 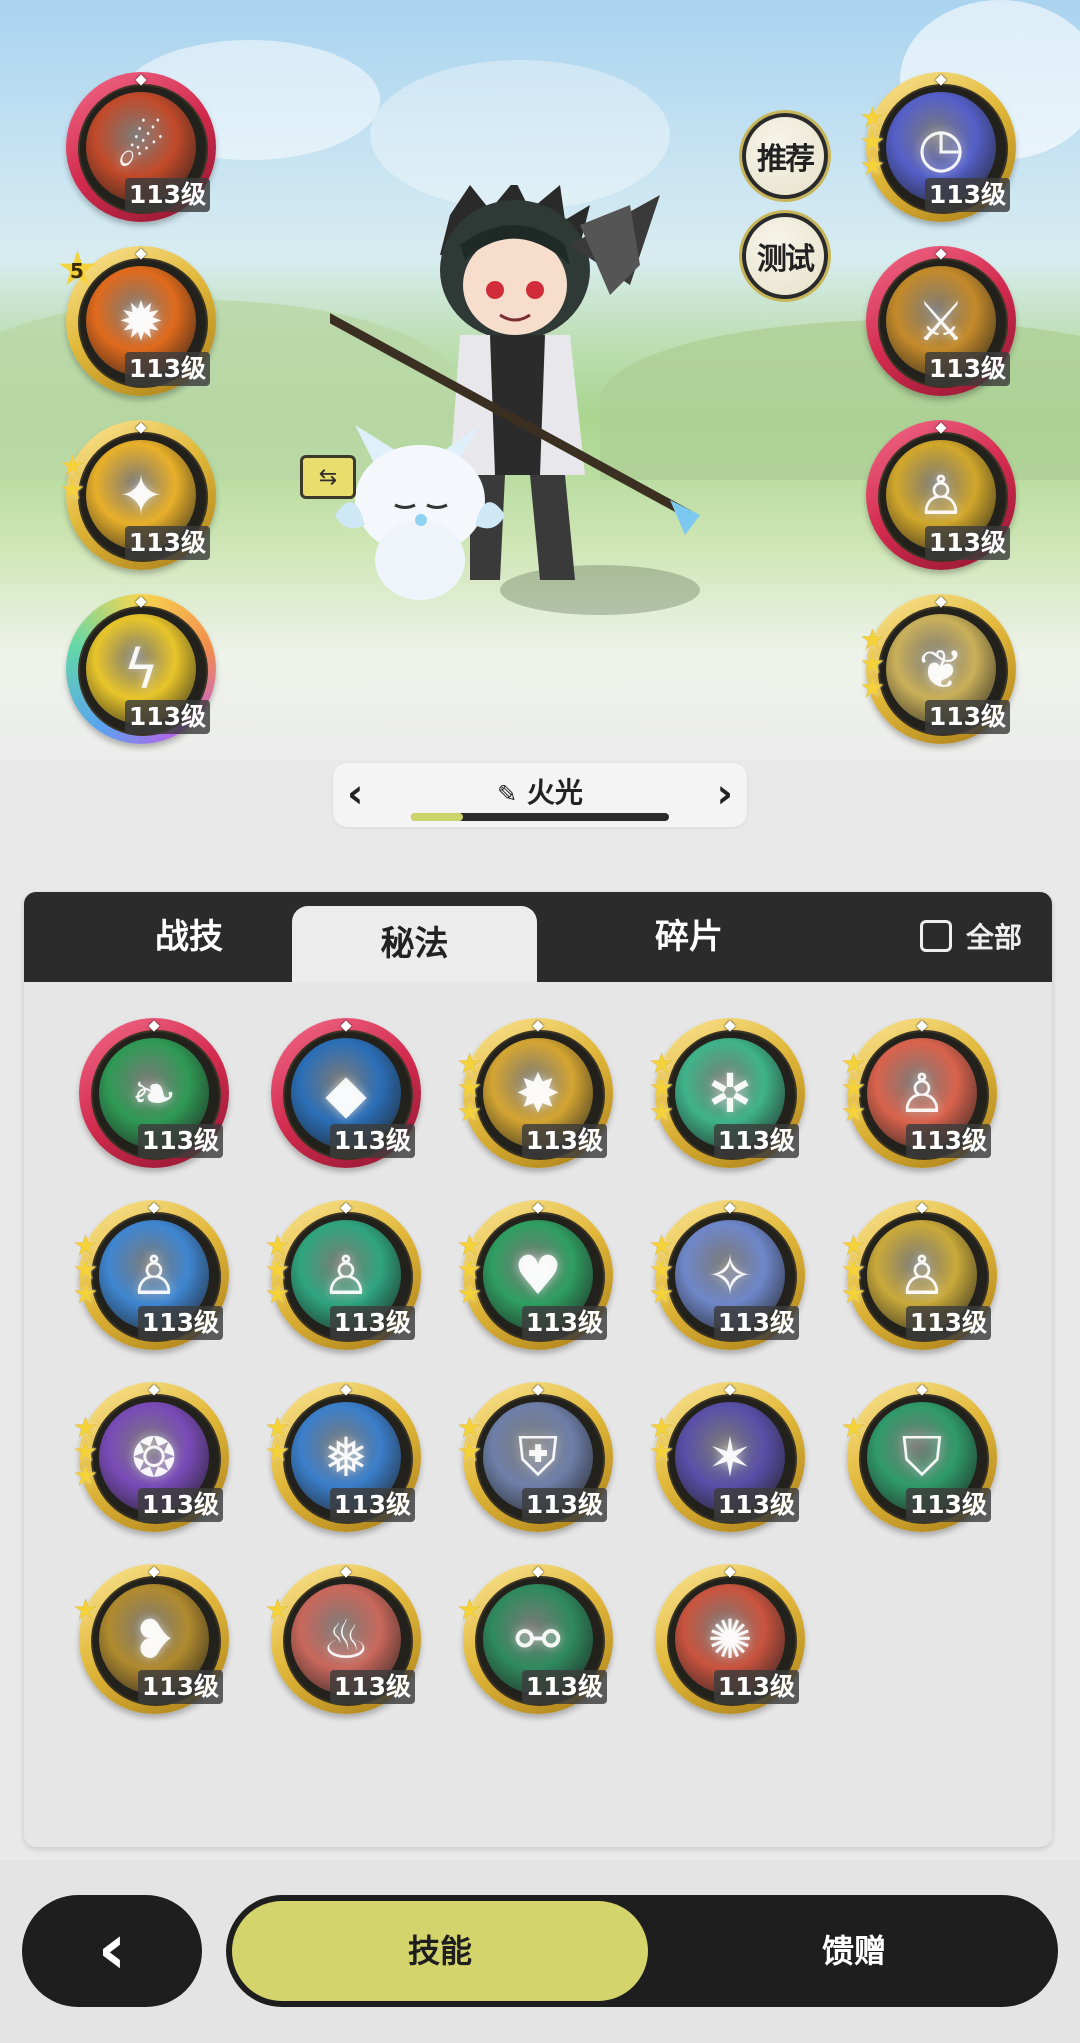 I want to click on skill-slot: ♥ 113级 ★ ★ ★, so click(x=535, y=1275).